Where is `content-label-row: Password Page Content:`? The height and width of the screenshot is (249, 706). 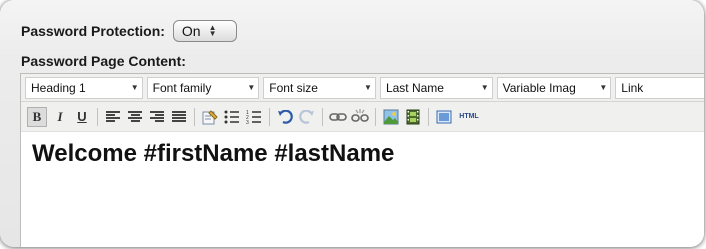 content-label-row: Password Page Content: is located at coordinates (103, 62).